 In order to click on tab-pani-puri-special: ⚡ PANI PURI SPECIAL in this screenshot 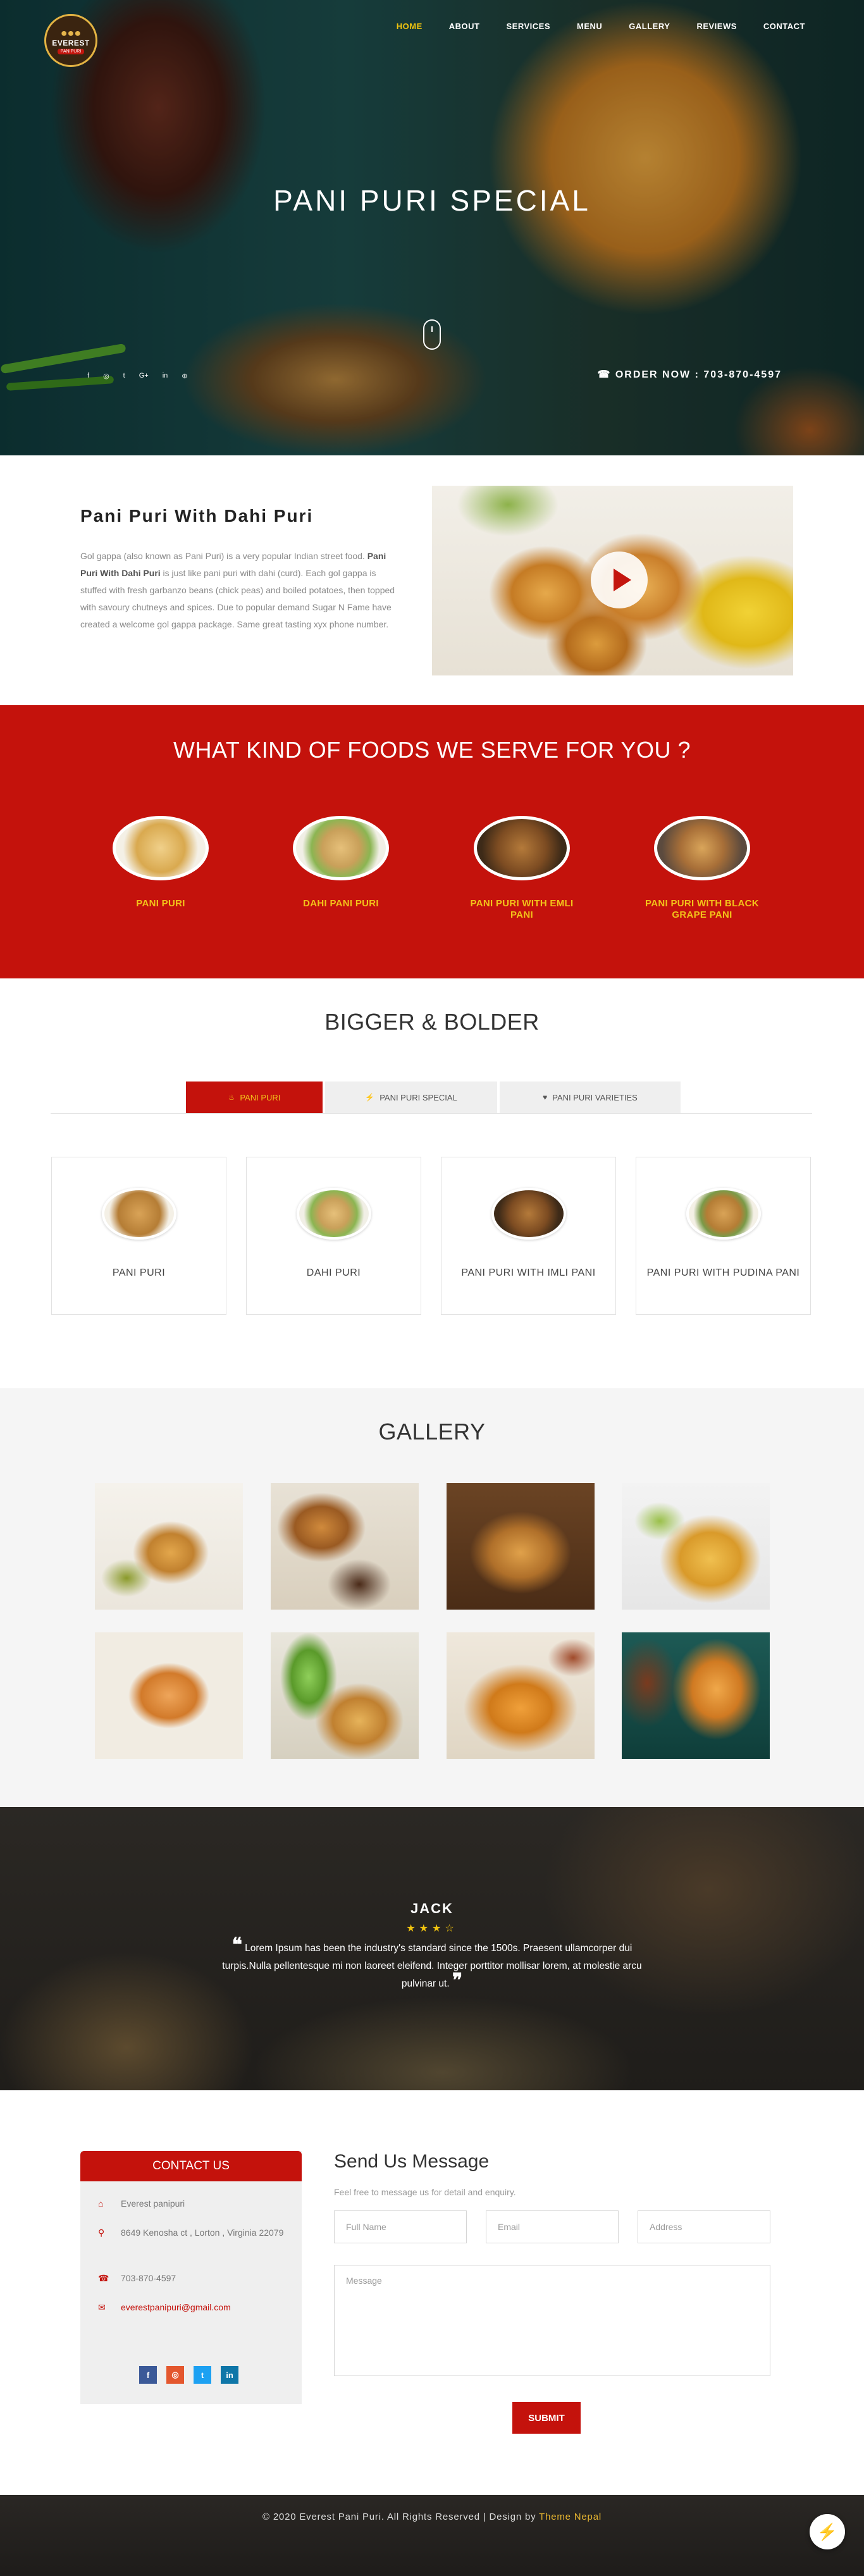, I will do `click(411, 1097)`.